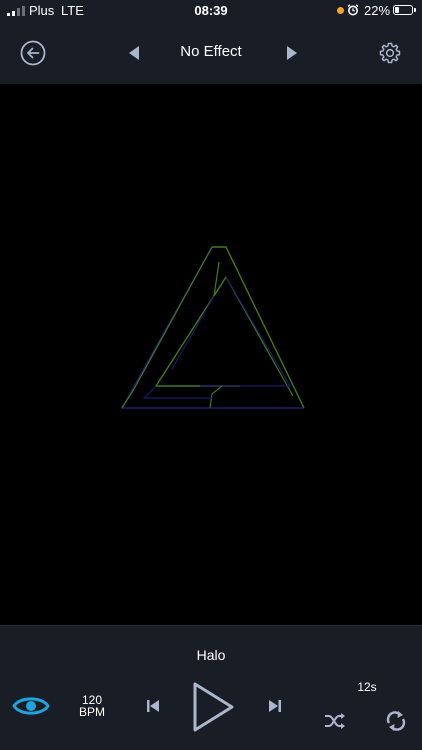 This screenshot has height=750, width=422. I want to click on battery-tip, so click(415, 10).